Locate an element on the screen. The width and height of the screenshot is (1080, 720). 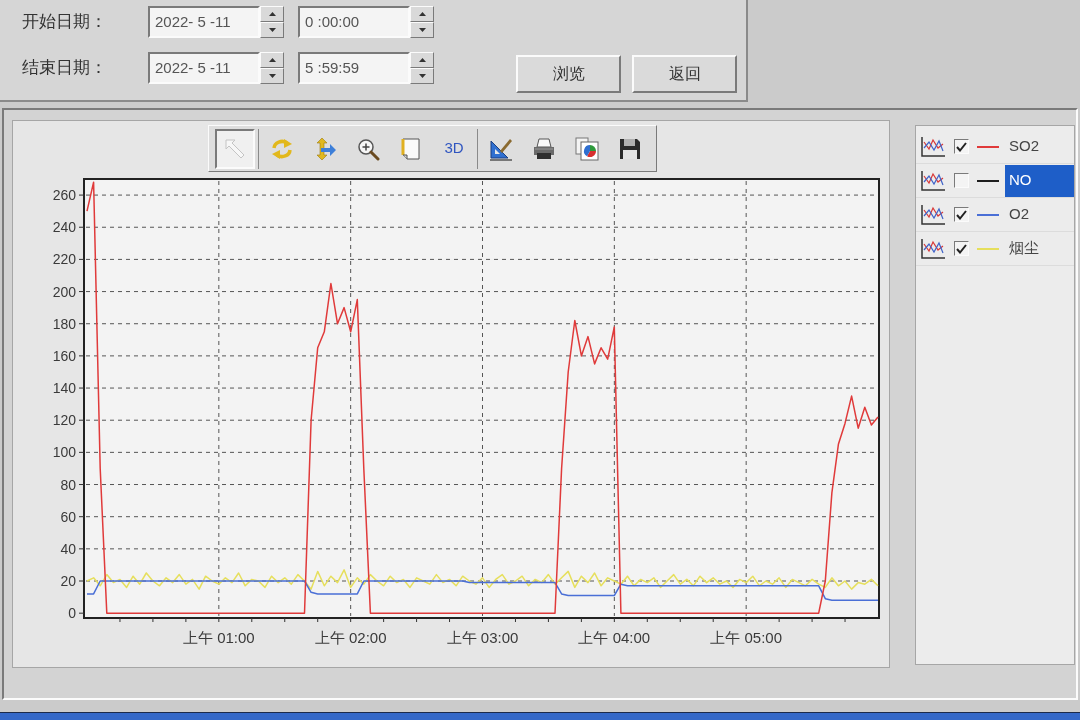
y-tick-label: 120 is located at coordinates (64, 420).